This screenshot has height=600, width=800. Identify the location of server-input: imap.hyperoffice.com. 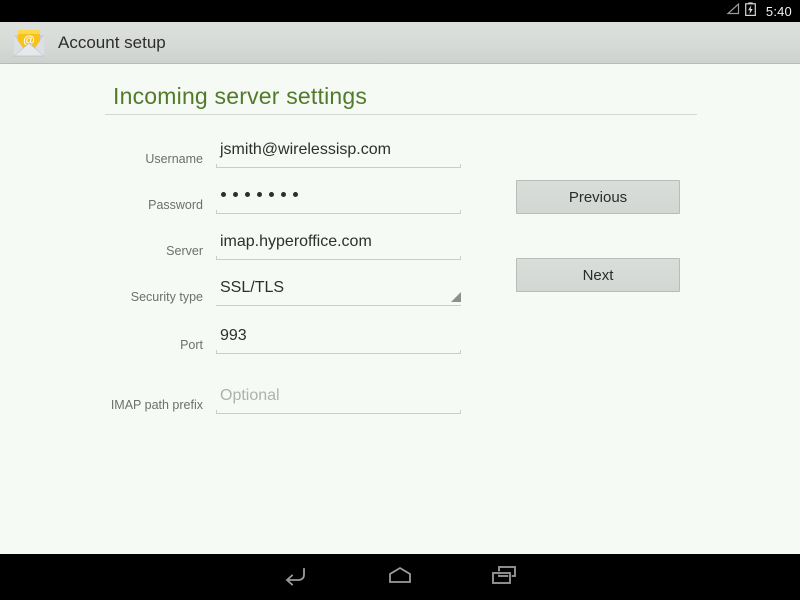
(338, 247).